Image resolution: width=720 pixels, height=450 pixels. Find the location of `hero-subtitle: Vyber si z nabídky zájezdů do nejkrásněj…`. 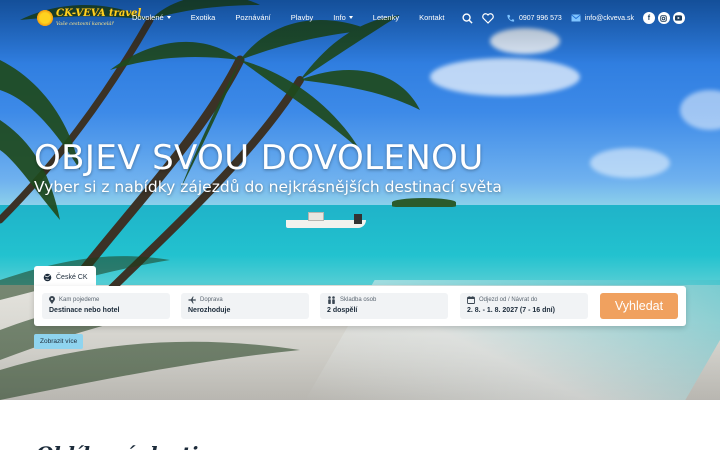

hero-subtitle: Vyber si z nabídky zájezdů do nejkrásněj… is located at coordinates (268, 187).